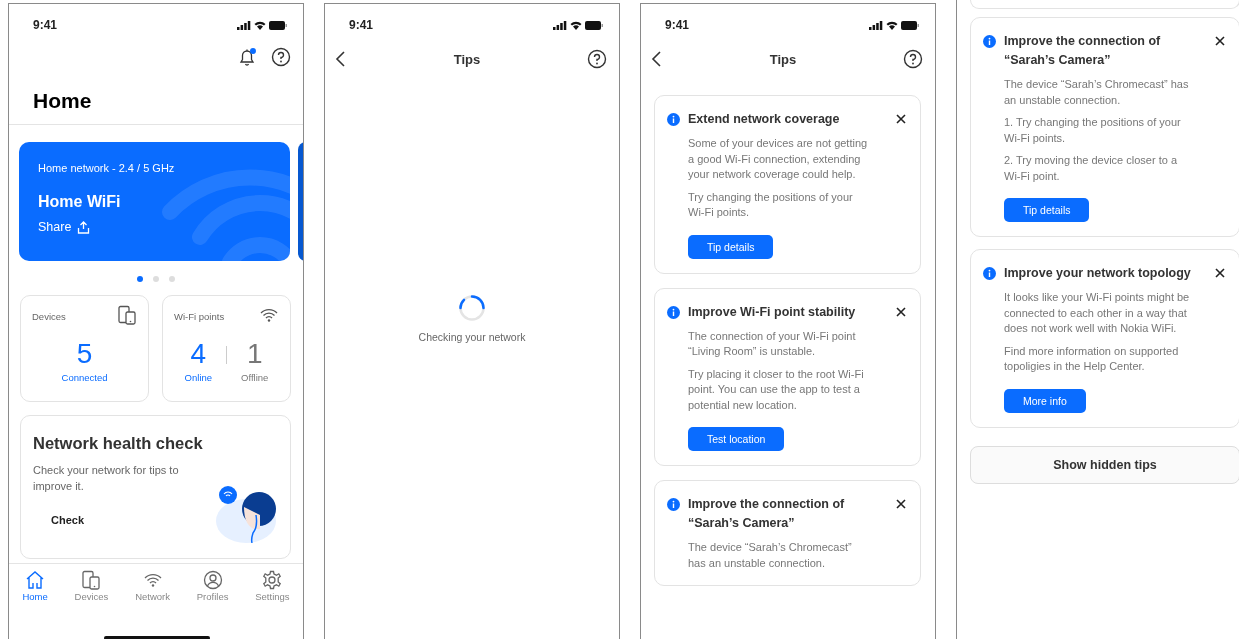  What do you see at coordinates (68, 520) in the screenshot?
I see `check-button: Check` at bounding box center [68, 520].